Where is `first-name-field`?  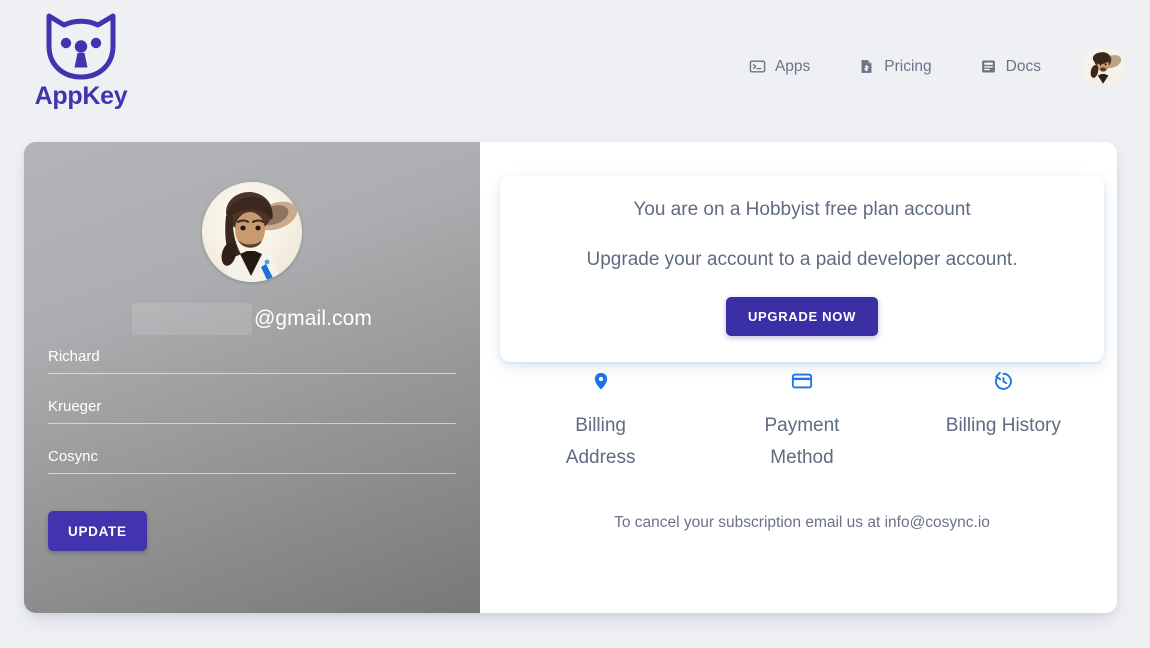 first-name-field is located at coordinates (252, 361).